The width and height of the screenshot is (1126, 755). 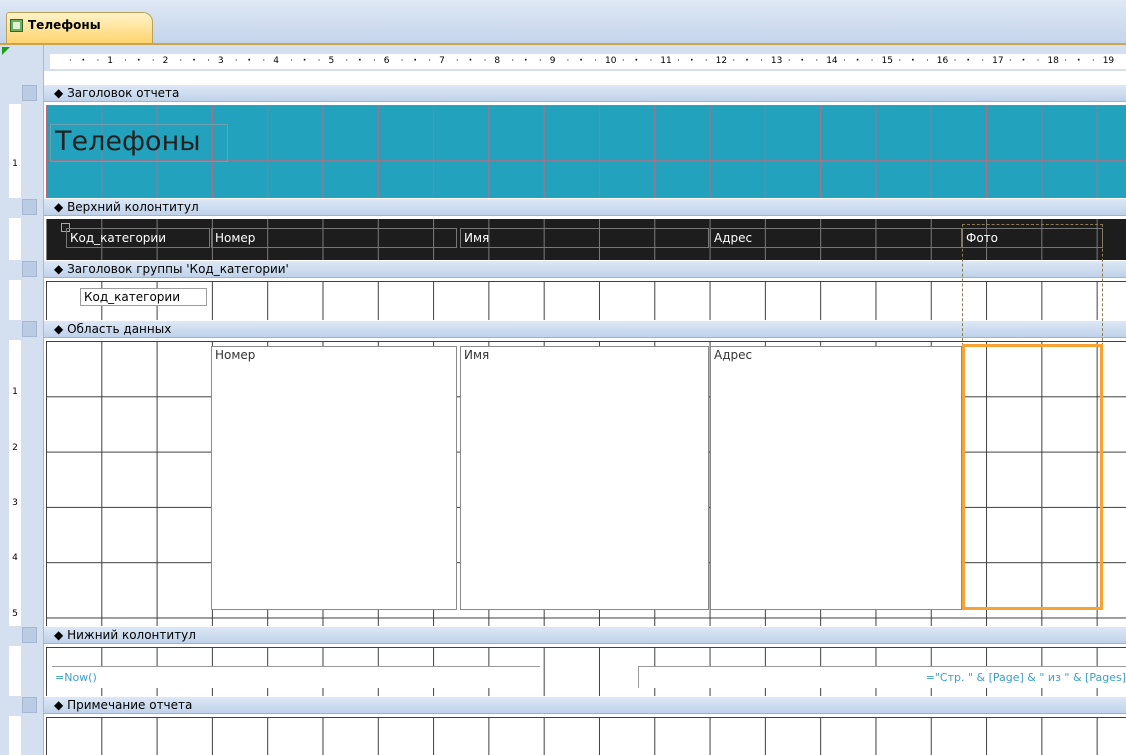 What do you see at coordinates (1053, 61) in the screenshot?
I see `ruler-label: 18` at bounding box center [1053, 61].